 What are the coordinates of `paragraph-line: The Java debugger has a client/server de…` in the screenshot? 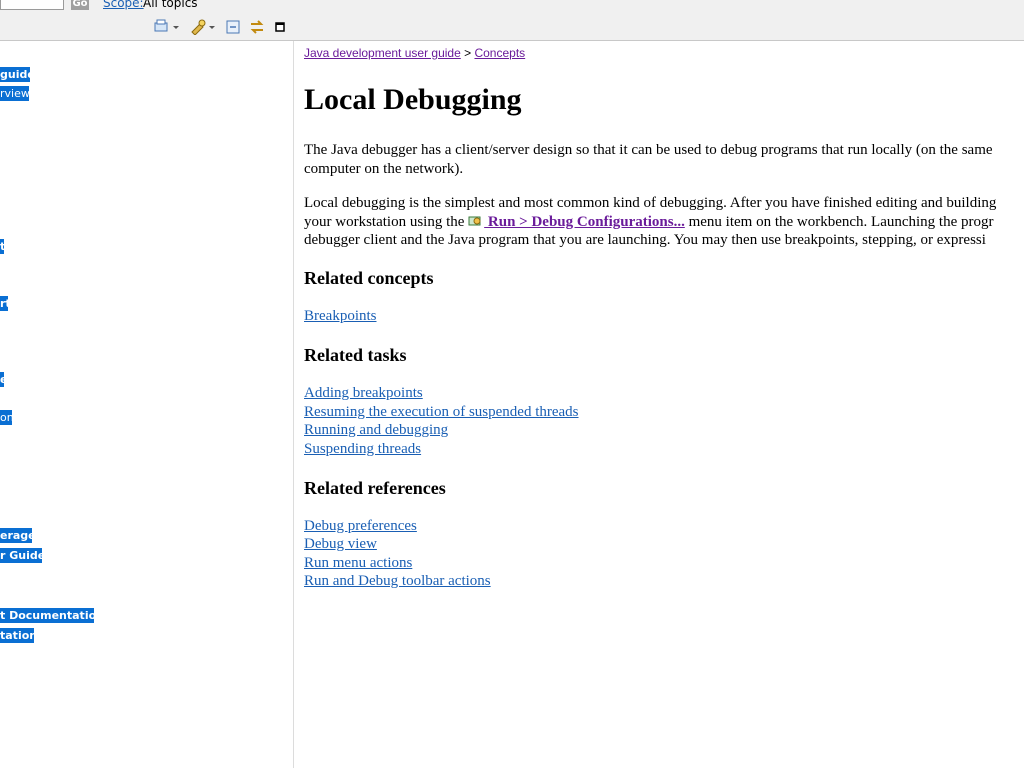 It's located at (648, 150).